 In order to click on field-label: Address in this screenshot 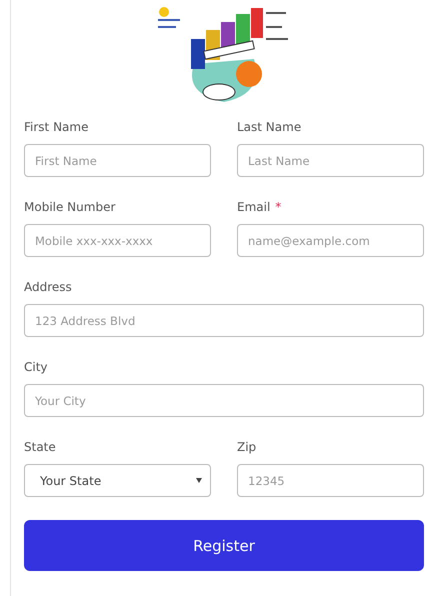, I will do `click(48, 287)`.